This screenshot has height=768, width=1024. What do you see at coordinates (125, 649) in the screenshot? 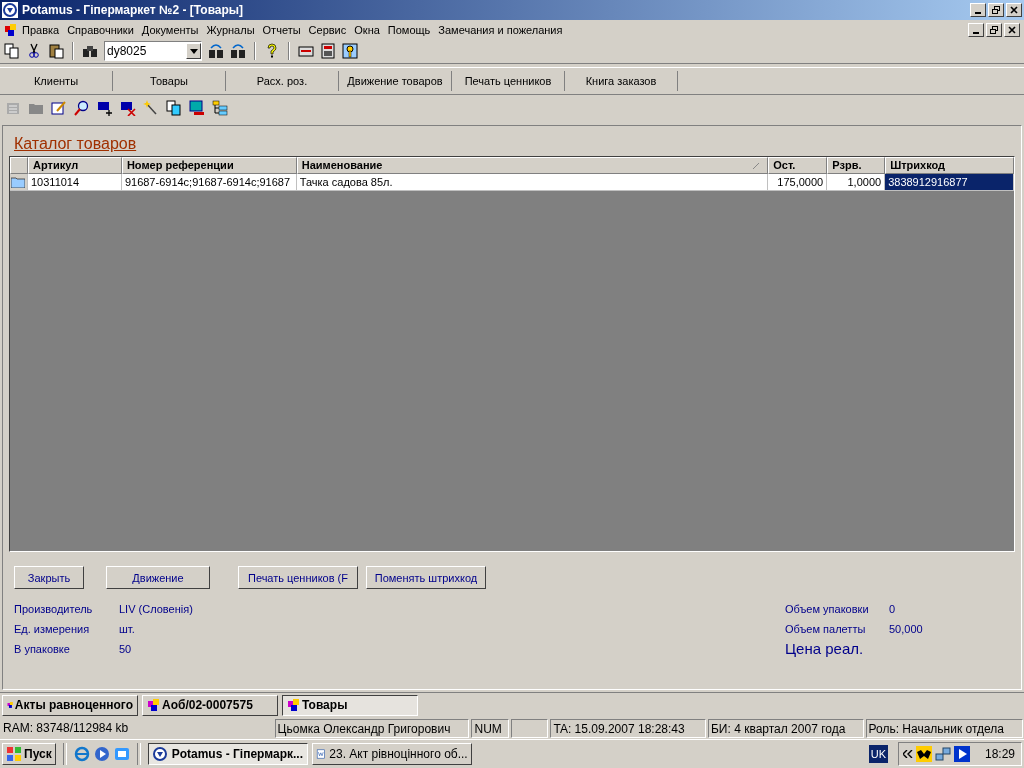
I see `field-value: 50` at bounding box center [125, 649].